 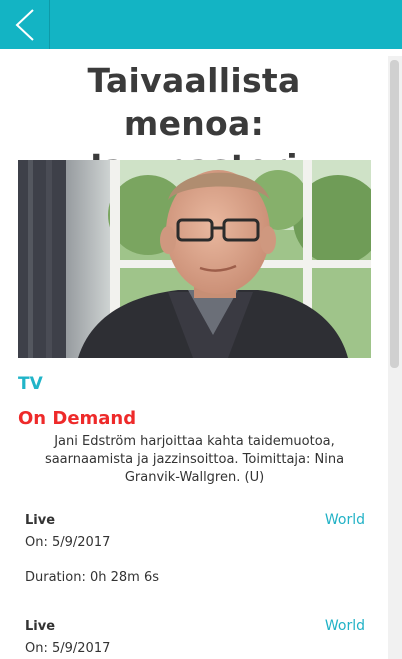 What do you see at coordinates (194, 102) in the screenshot?
I see `title-line-1: Taivaallista menoa:` at bounding box center [194, 102].